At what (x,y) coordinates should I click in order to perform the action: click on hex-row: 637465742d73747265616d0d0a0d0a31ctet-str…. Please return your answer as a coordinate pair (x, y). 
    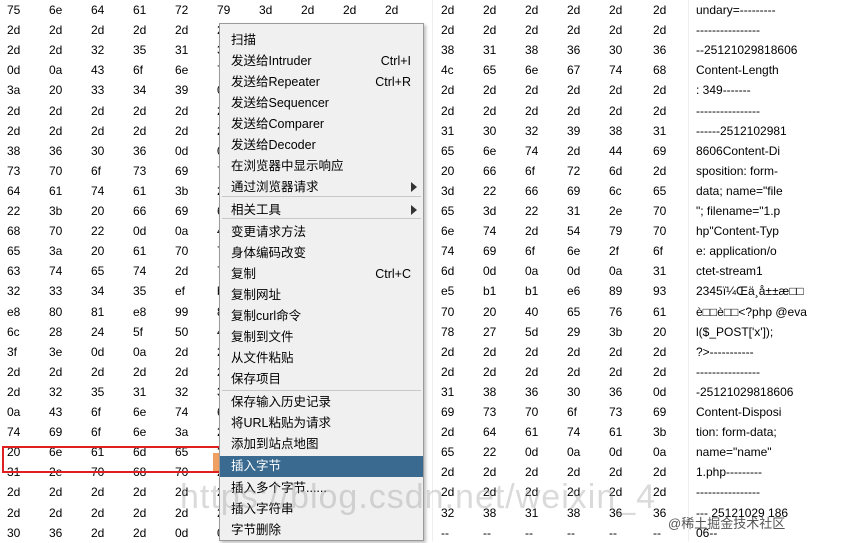
    Looking at the image, I should click on (426, 271).